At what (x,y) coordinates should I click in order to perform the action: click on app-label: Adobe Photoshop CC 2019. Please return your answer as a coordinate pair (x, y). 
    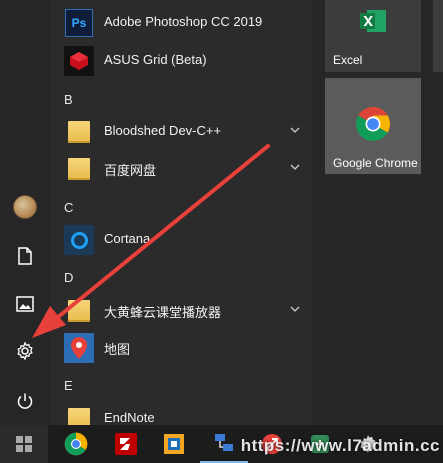
    Looking at the image, I should click on (183, 21).